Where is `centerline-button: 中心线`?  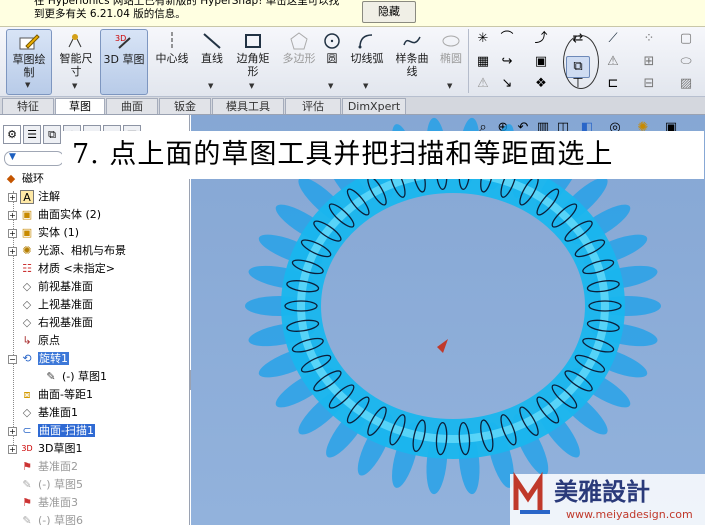 centerline-button: 中心线 is located at coordinates (172, 62).